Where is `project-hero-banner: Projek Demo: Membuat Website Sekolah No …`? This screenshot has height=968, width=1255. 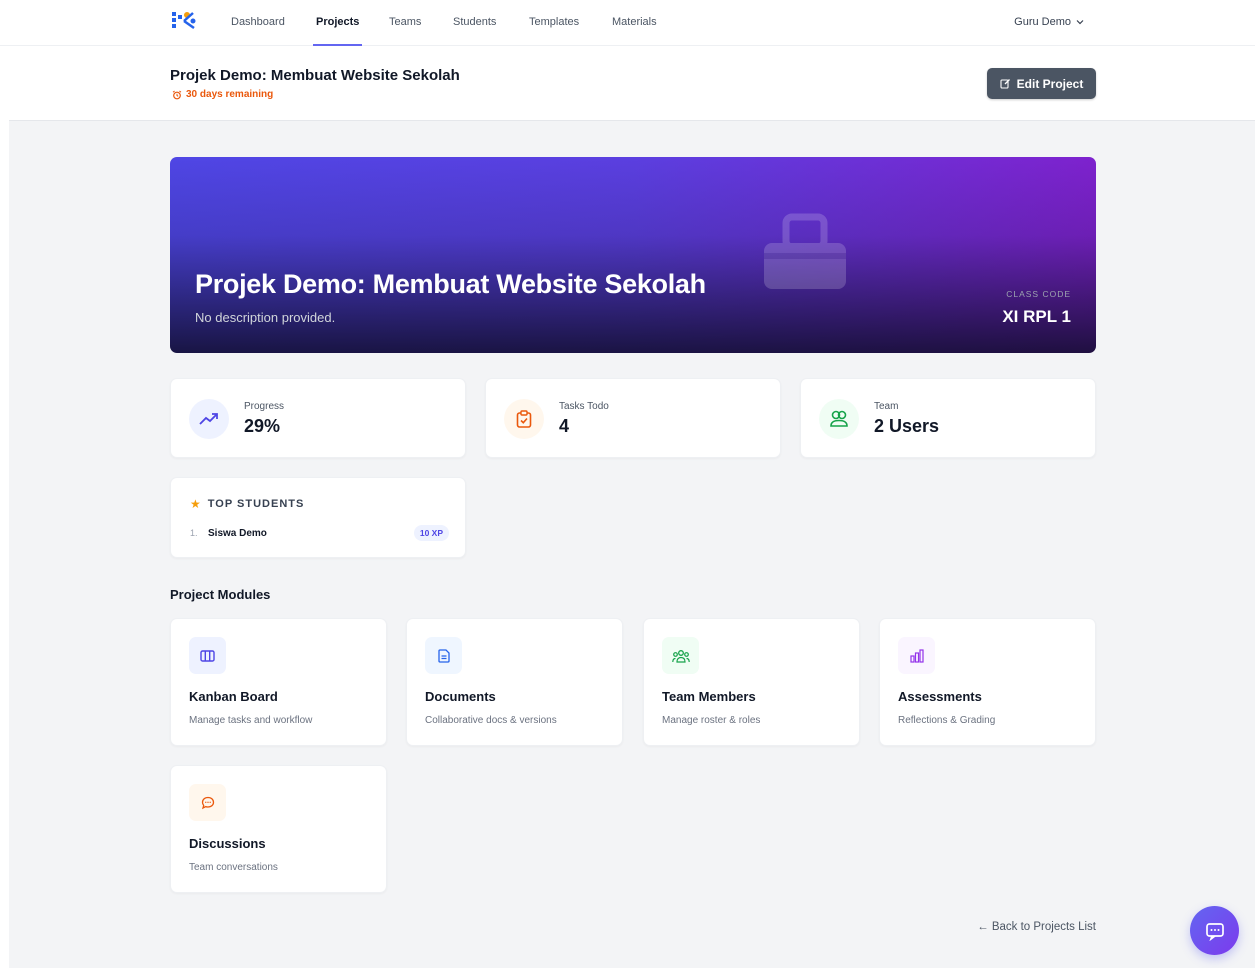 project-hero-banner: Projek Demo: Membuat Website Sekolah No … is located at coordinates (633, 255).